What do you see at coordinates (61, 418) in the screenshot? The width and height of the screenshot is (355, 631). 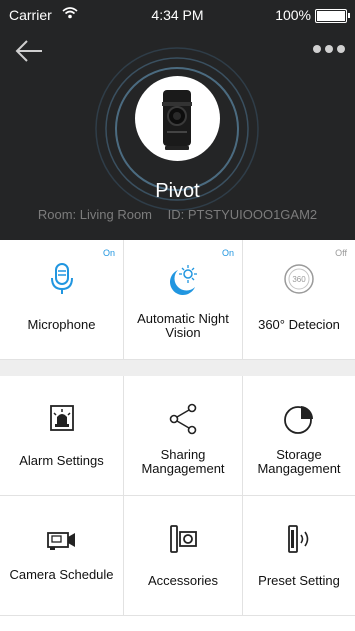 I see `alarm-icon` at bounding box center [61, 418].